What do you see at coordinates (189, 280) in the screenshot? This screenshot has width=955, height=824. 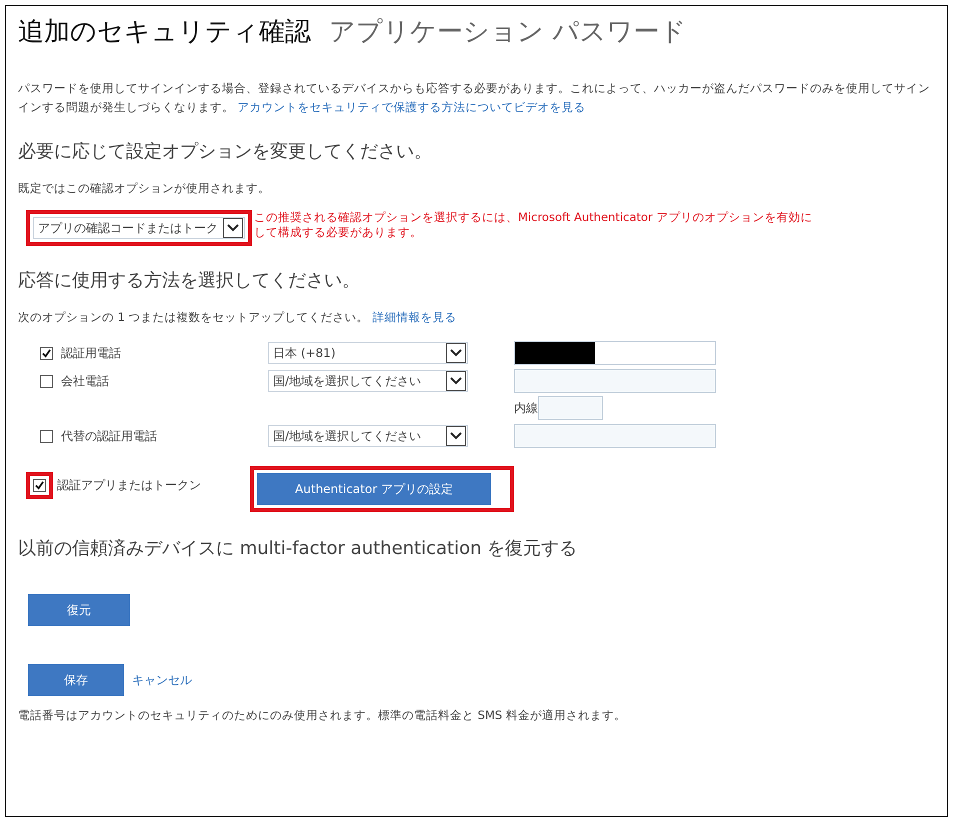 I see `section-heading: 応答に使用する方法を選択してください。` at bounding box center [189, 280].